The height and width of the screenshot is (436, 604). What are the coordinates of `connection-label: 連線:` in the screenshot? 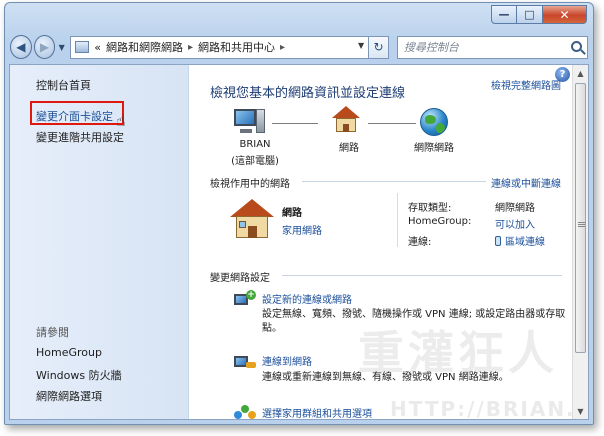 It's located at (420, 242).